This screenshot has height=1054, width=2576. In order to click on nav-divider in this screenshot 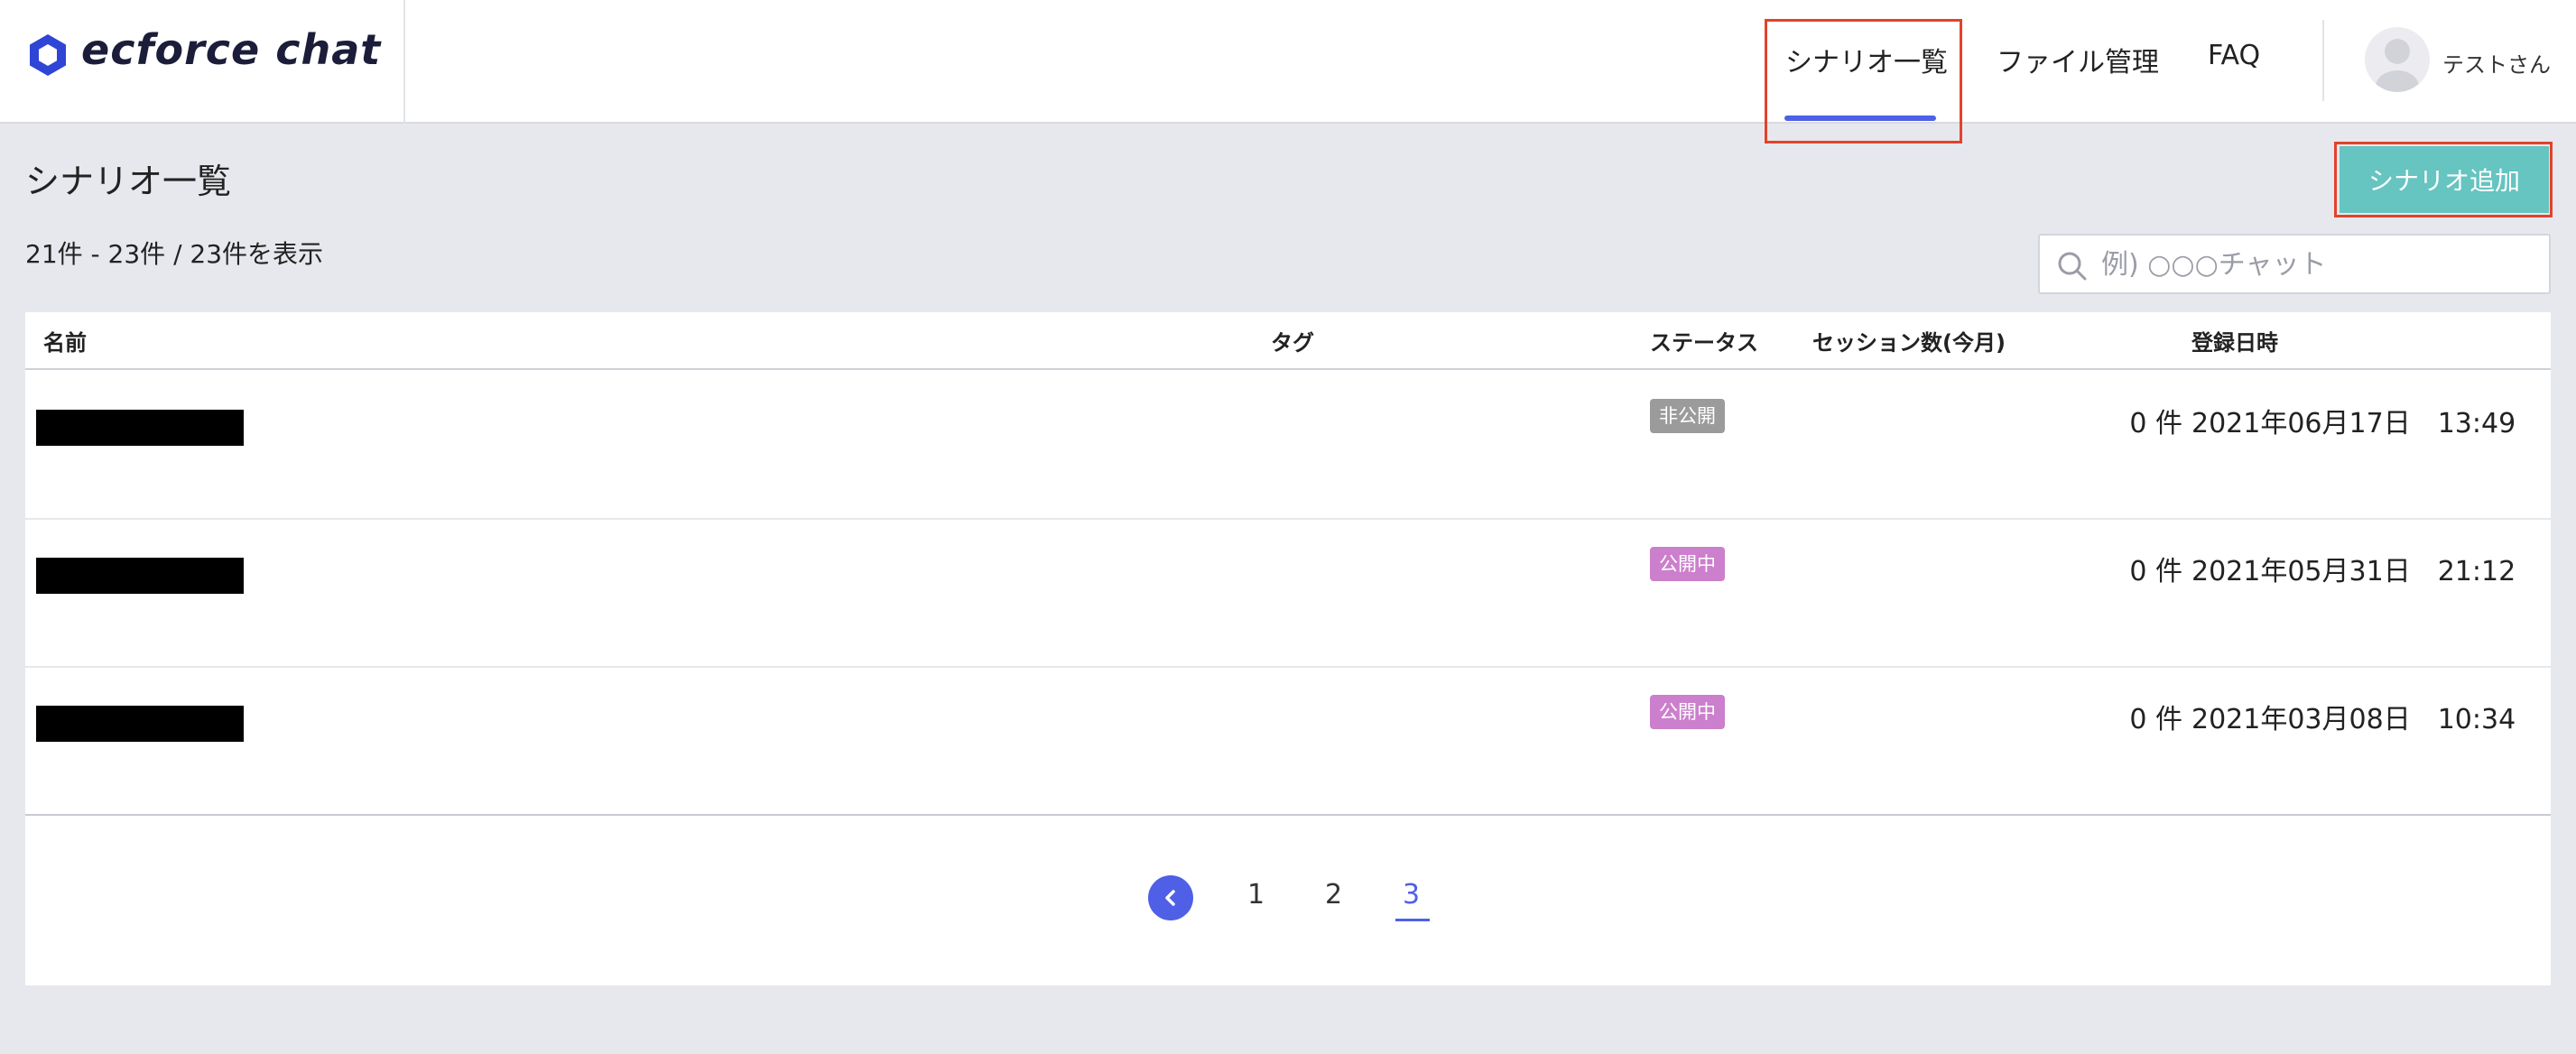, I will do `click(2323, 60)`.